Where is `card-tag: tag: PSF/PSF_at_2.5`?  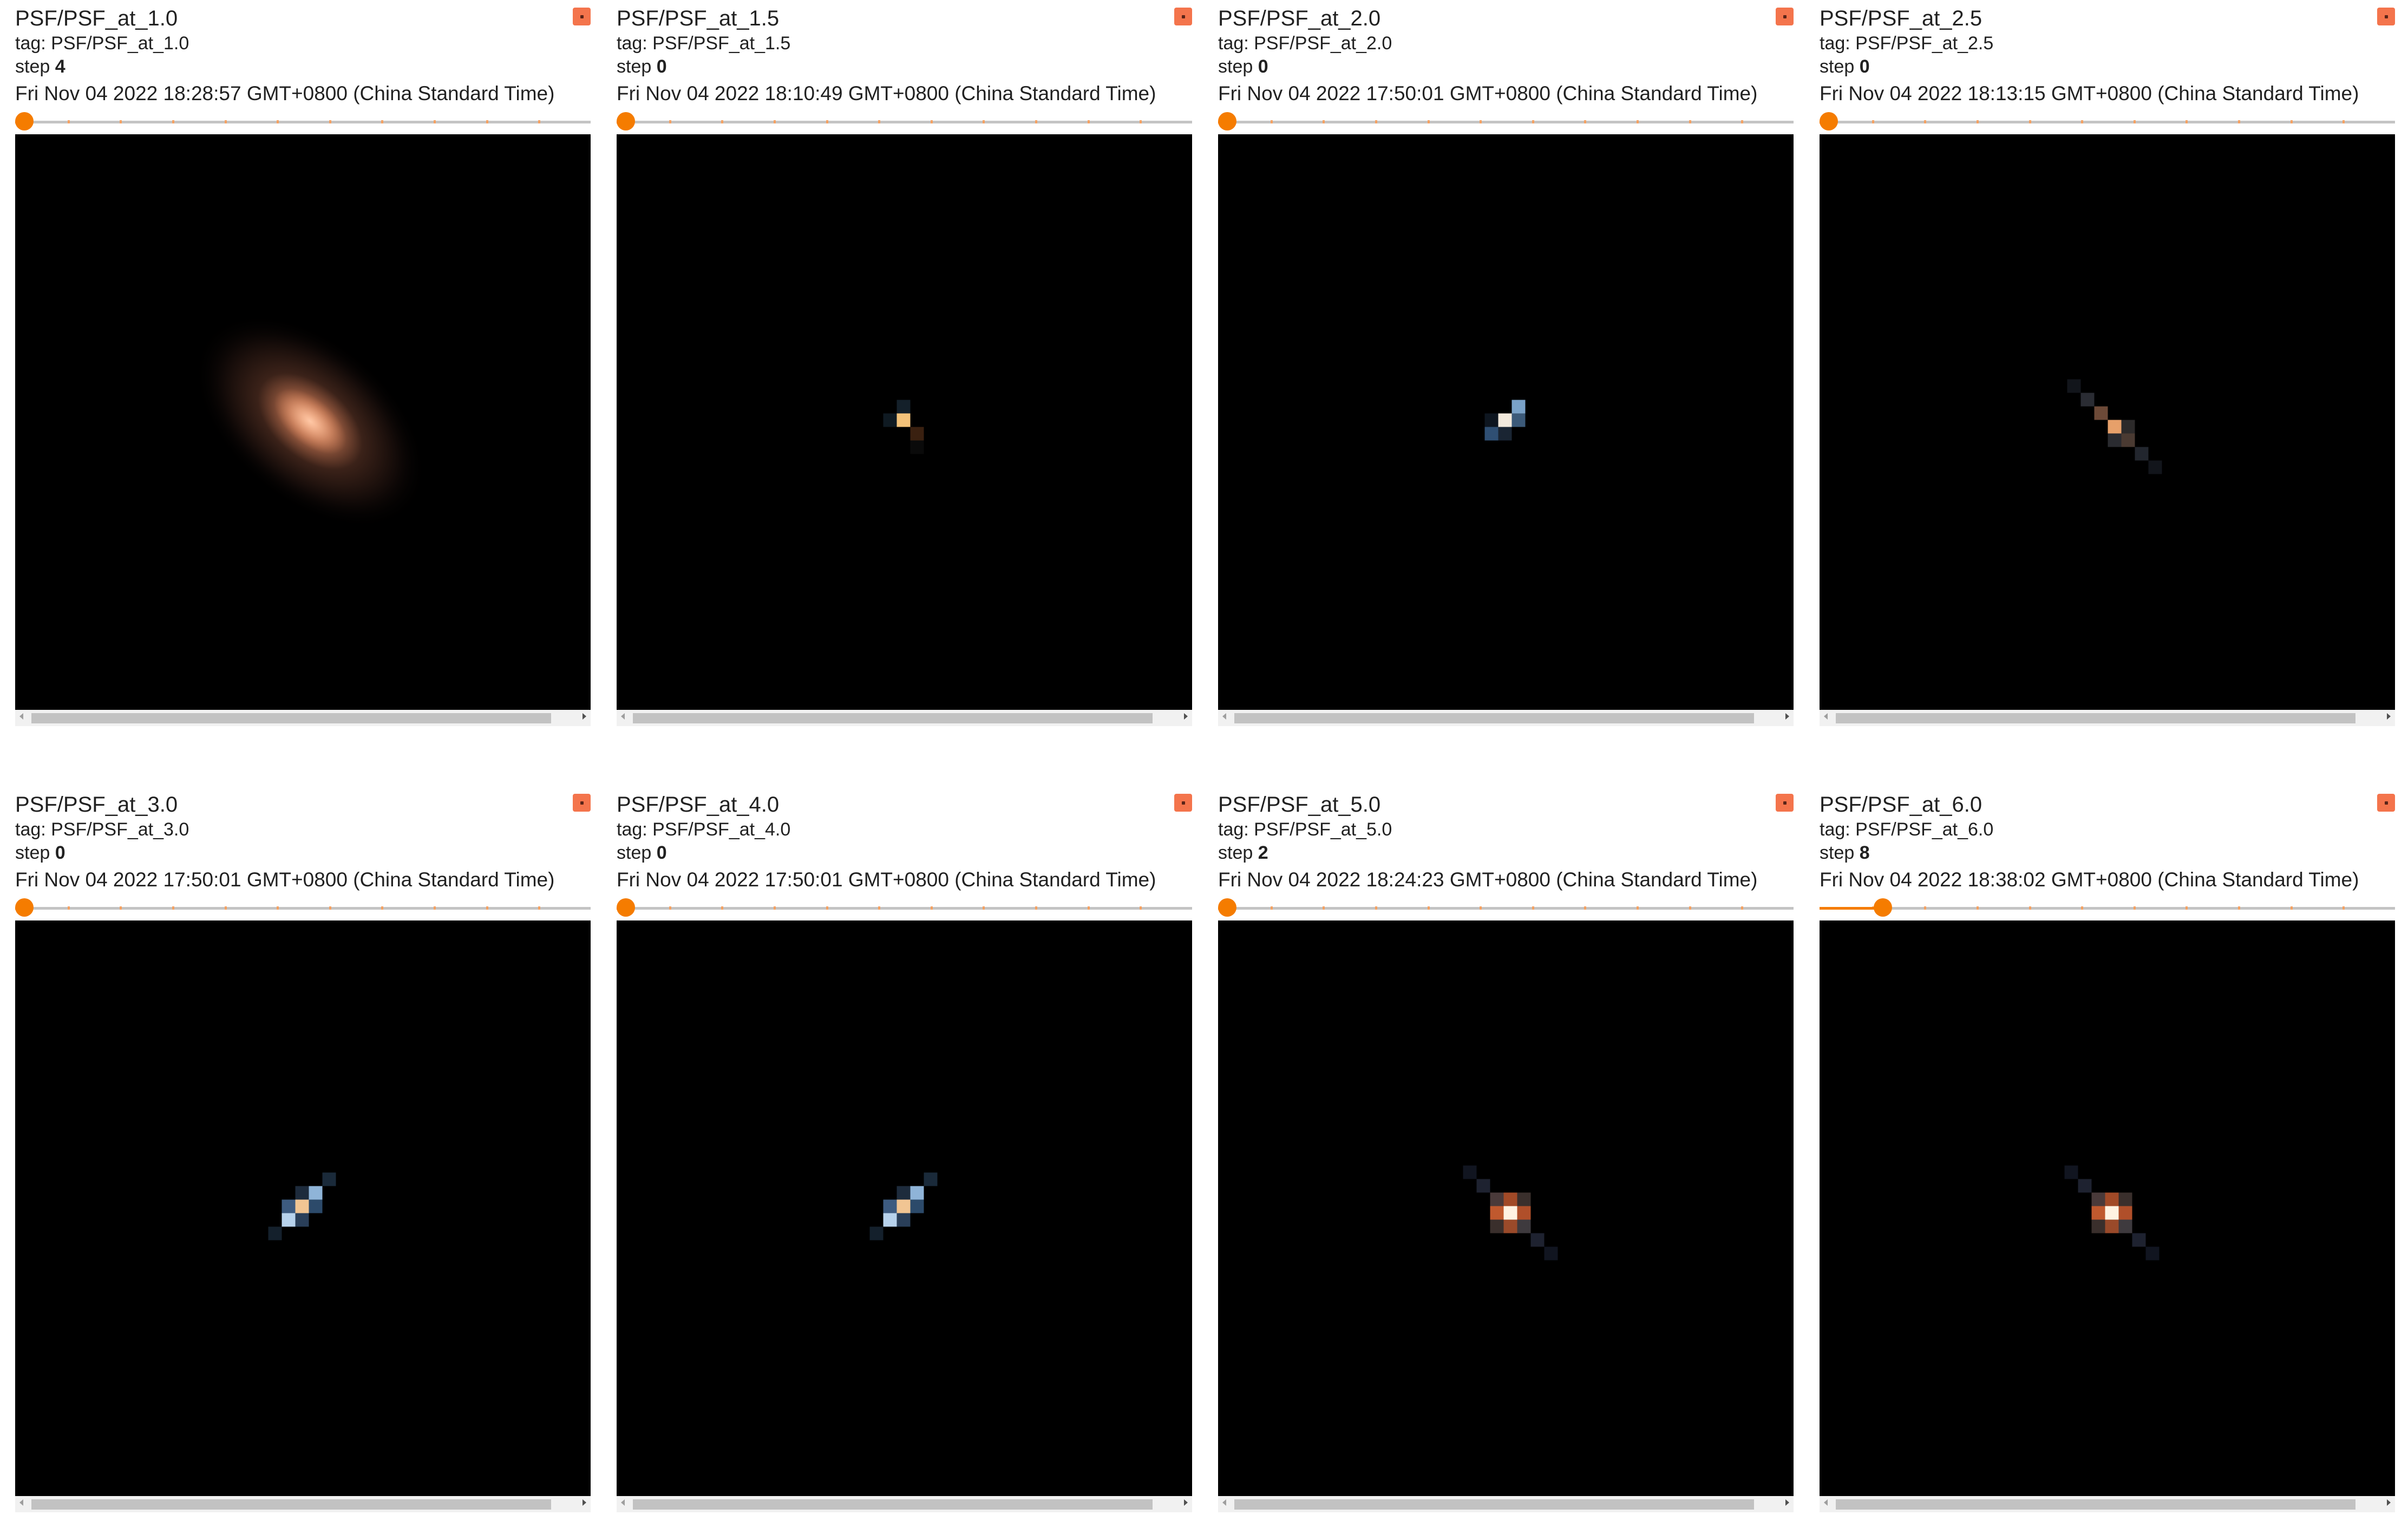 card-tag: tag: PSF/PSF_at_2.5 is located at coordinates (1907, 43).